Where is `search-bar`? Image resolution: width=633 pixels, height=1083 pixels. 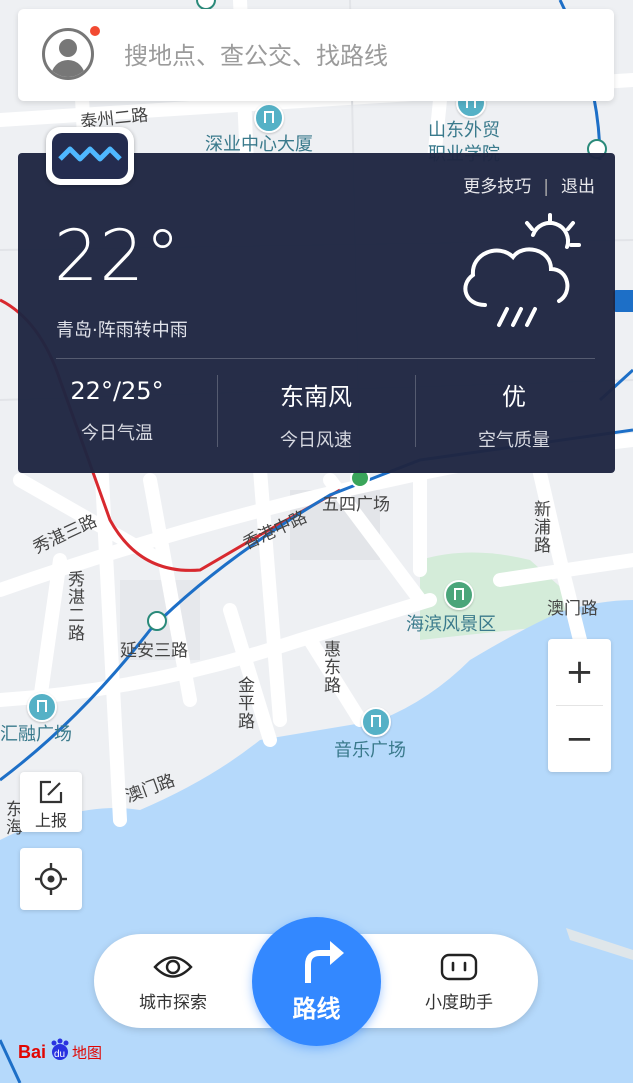
search-bar is located at coordinates (316, 55).